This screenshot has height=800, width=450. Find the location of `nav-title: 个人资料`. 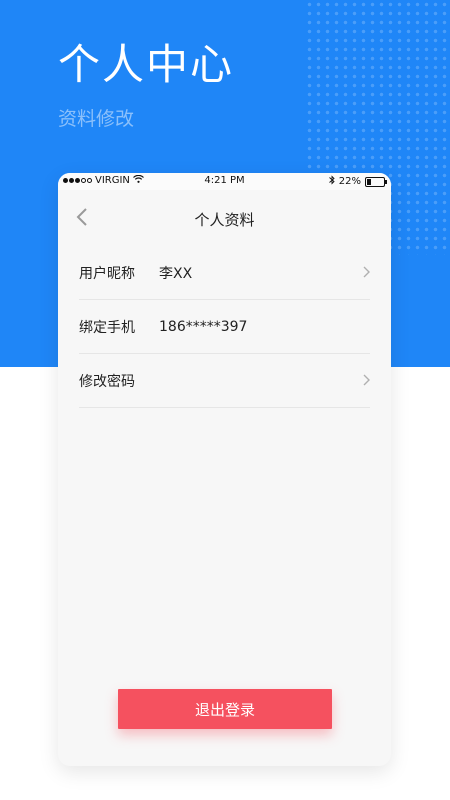

nav-title: 个人资料 is located at coordinates (224, 220).